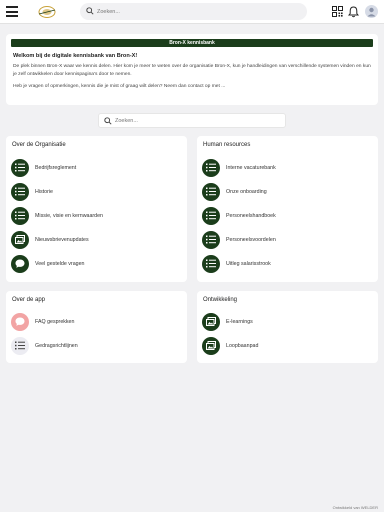 The width and height of the screenshot is (384, 512). What do you see at coordinates (287, 345) in the screenshot?
I see `list-item-loopbaanpad: Loopbaanpad` at bounding box center [287, 345].